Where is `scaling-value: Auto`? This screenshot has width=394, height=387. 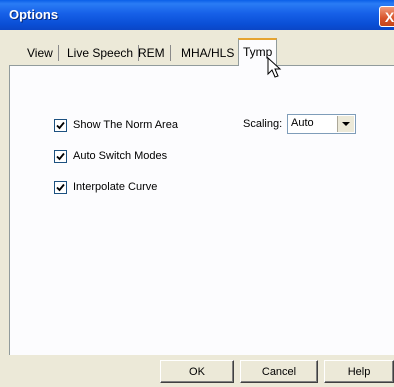 scaling-value: Auto is located at coordinates (302, 123).